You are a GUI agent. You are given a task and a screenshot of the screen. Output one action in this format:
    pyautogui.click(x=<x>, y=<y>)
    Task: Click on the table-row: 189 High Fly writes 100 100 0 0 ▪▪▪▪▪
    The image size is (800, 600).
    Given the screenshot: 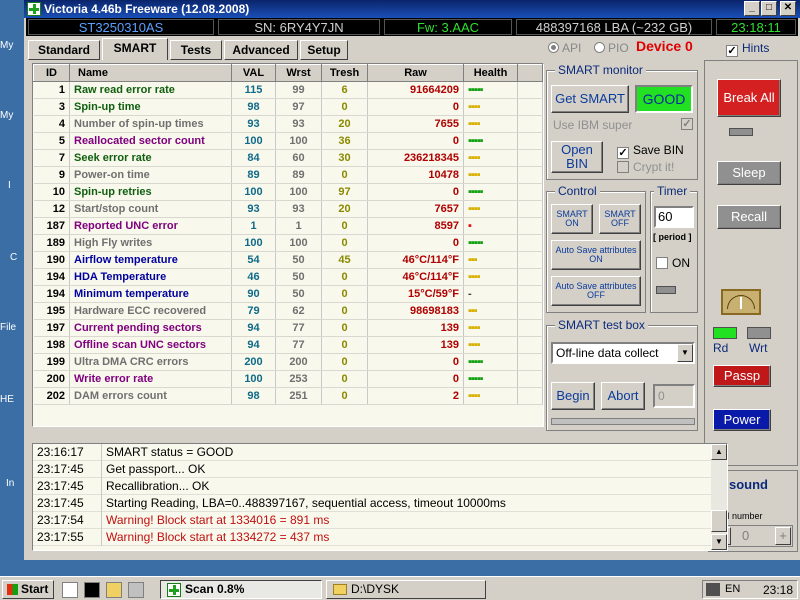 What is the action you would take?
    pyautogui.click(x=288, y=243)
    